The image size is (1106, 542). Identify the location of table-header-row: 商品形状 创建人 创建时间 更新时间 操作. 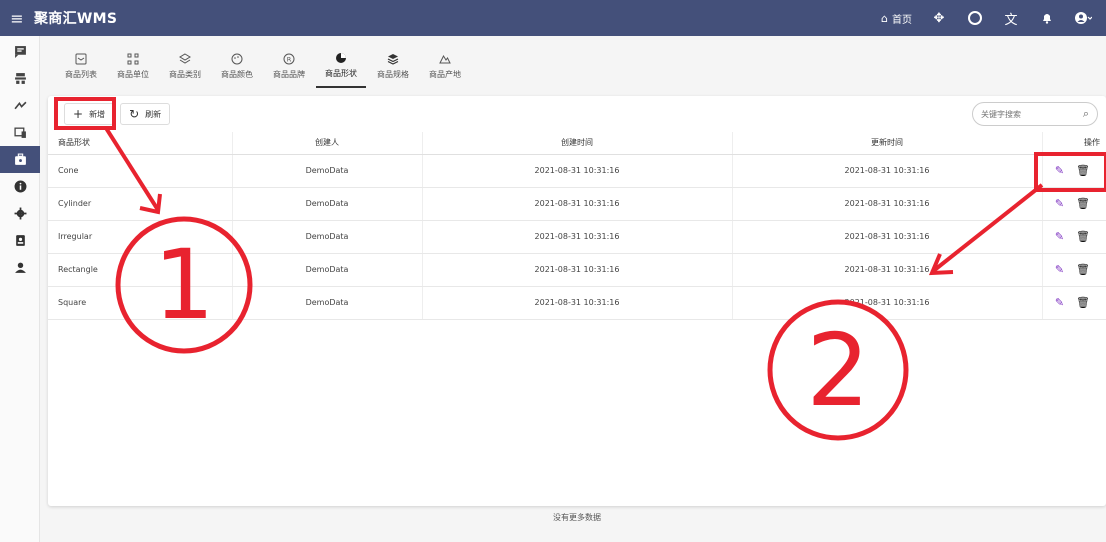
(577, 143).